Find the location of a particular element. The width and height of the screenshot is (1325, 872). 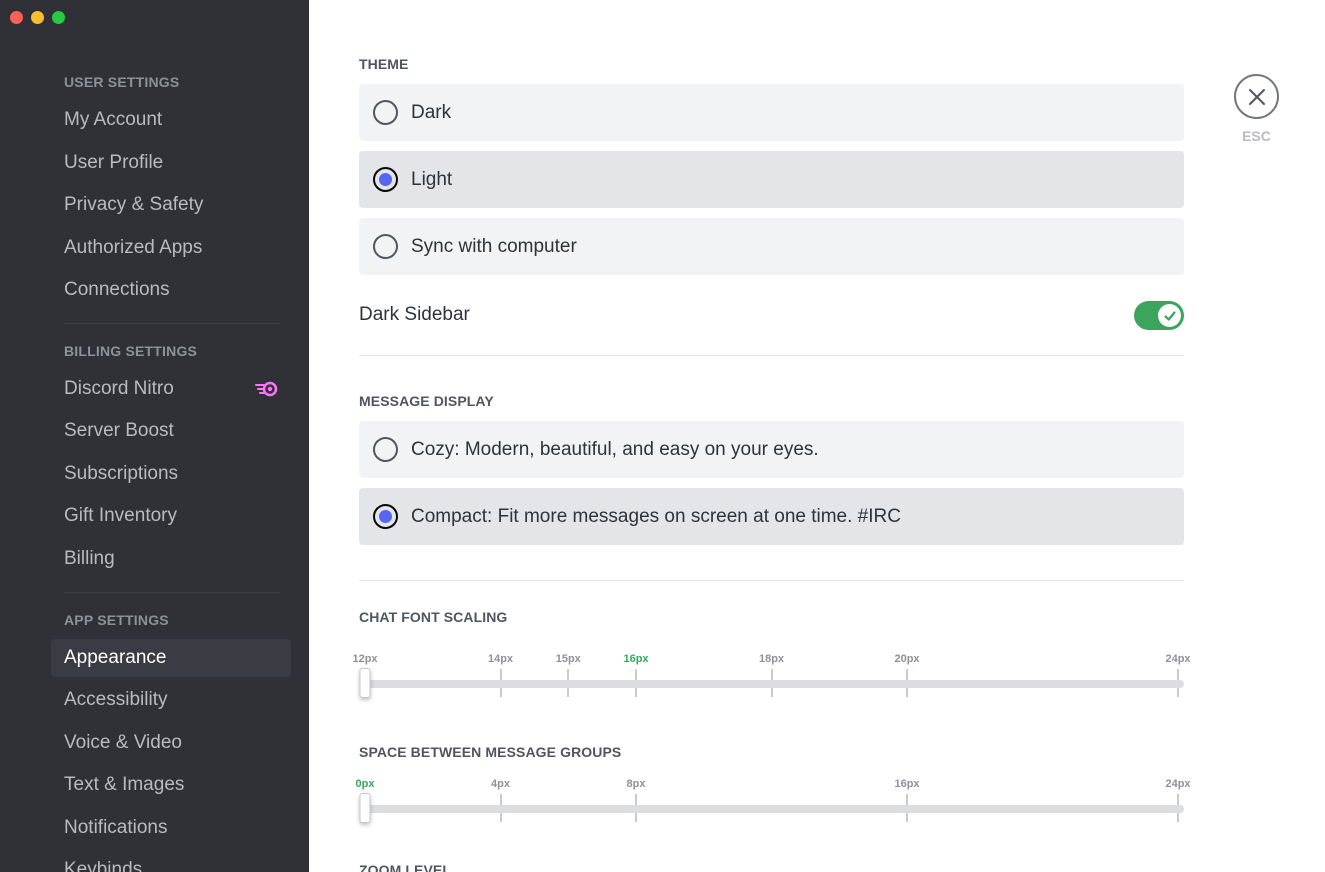

theme-section-title: Theme is located at coordinates (384, 64).